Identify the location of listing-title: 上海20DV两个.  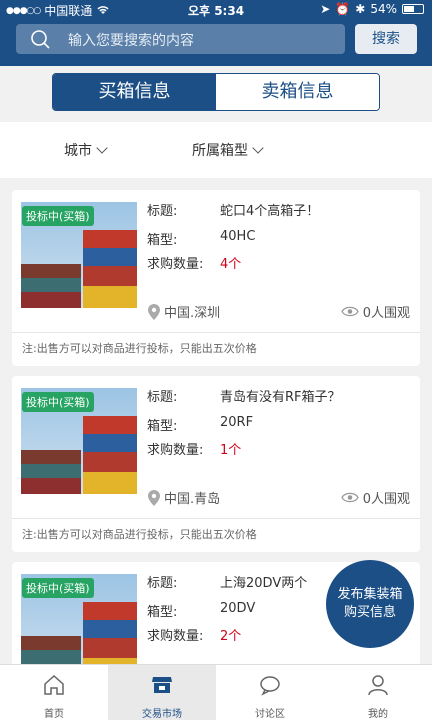
(264, 583).